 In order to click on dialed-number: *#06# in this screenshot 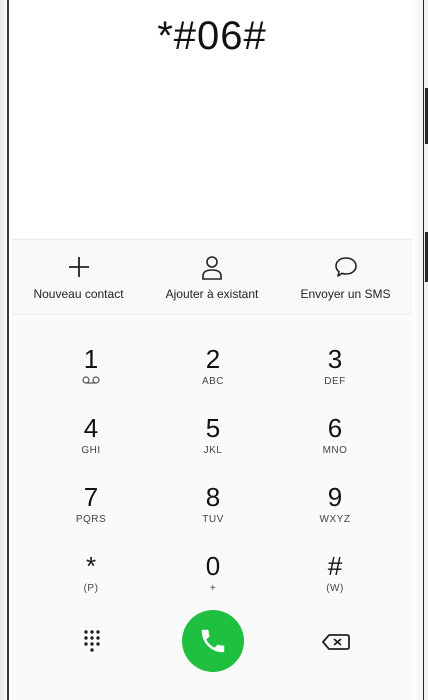, I will do `click(212, 36)`.